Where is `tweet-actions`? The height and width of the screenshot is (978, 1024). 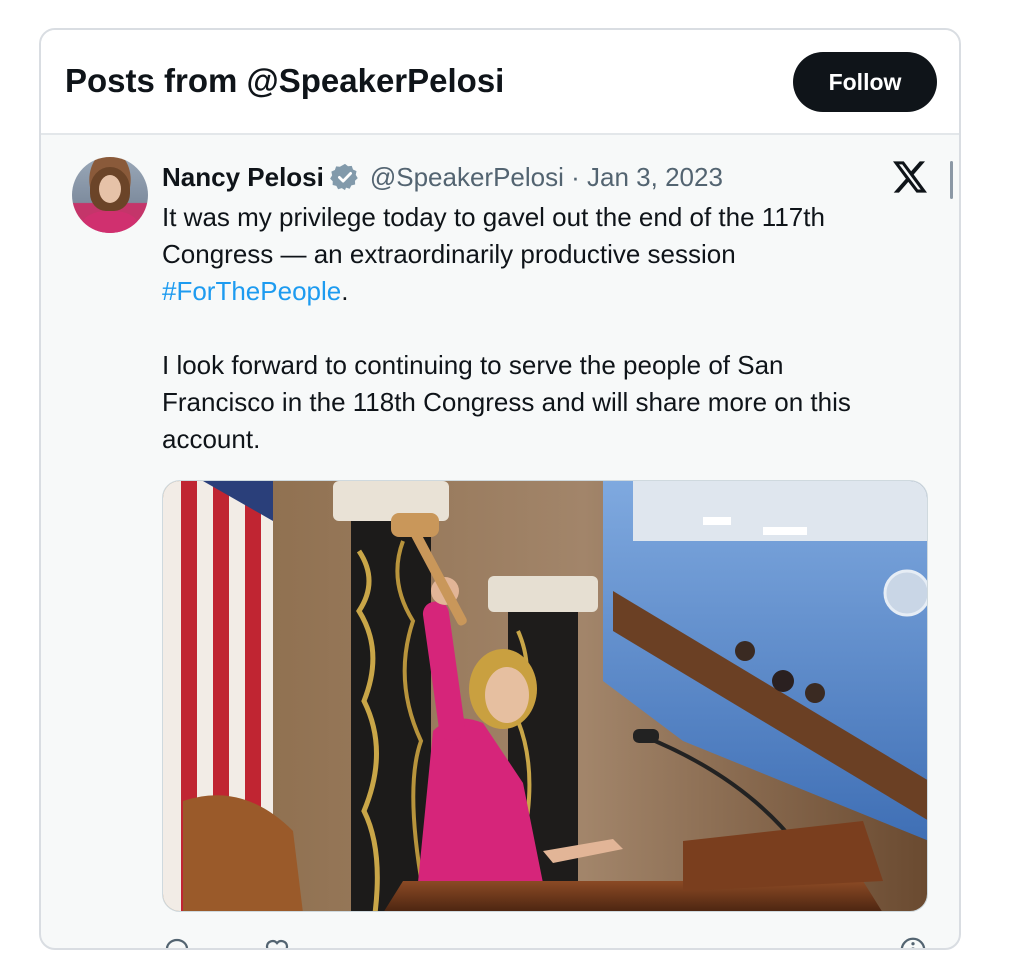
tweet-actions is located at coordinates (545, 941).